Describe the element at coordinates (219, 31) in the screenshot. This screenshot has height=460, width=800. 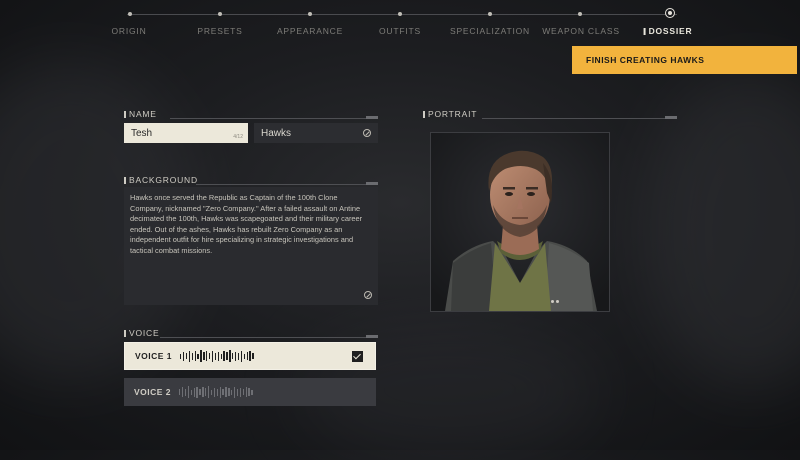
I see `tab-presets: PRESETS` at that location.